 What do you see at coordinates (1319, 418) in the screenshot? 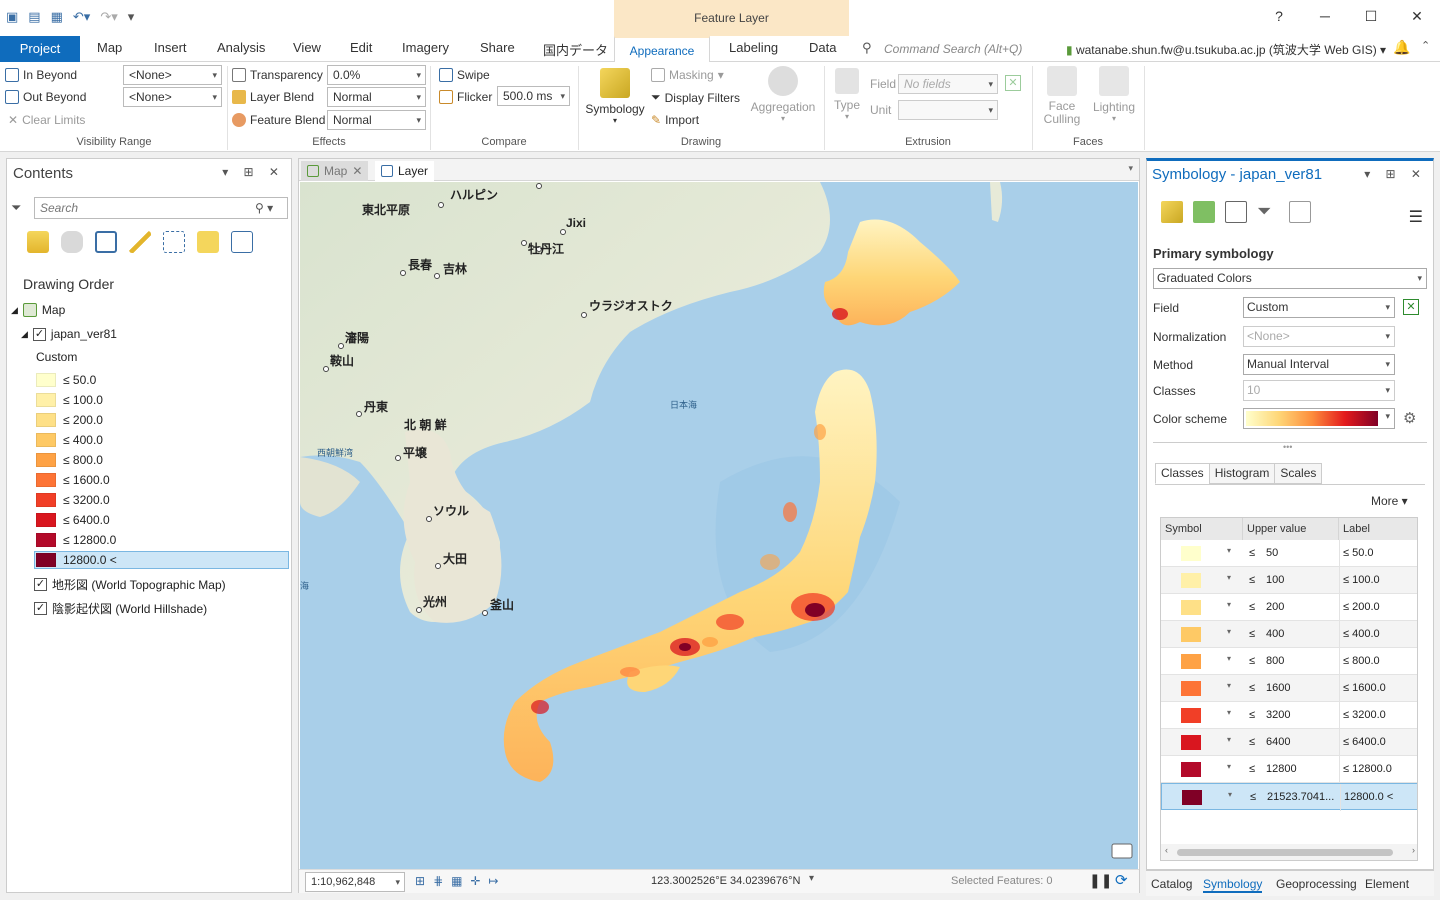
I see `color-scheme-combo: ▾` at bounding box center [1319, 418].